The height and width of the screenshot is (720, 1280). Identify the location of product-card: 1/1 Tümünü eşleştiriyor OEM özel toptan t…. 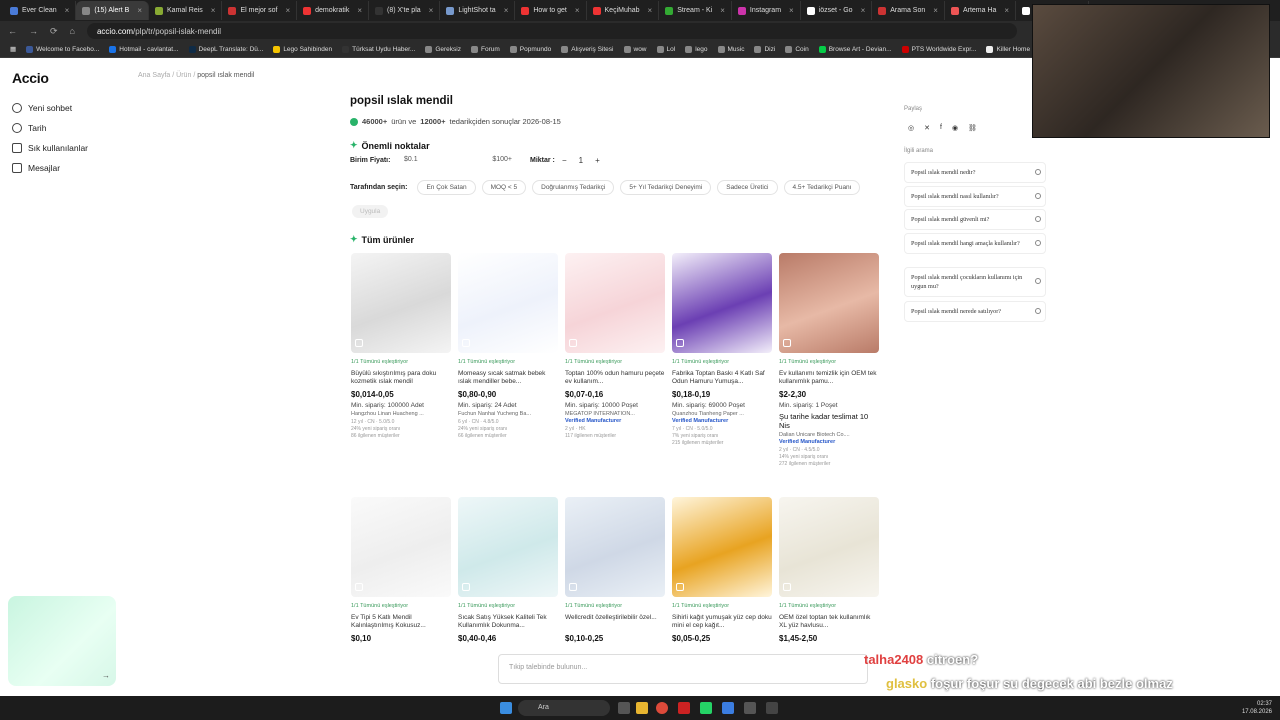
(829, 570).